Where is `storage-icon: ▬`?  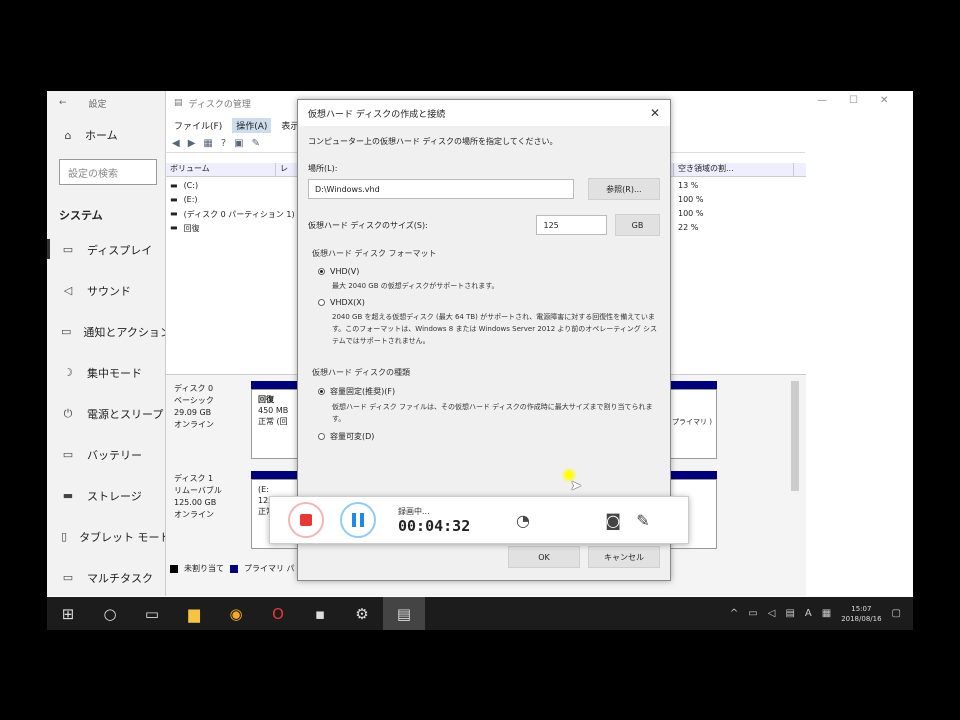 storage-icon: ▬ is located at coordinates (68, 495).